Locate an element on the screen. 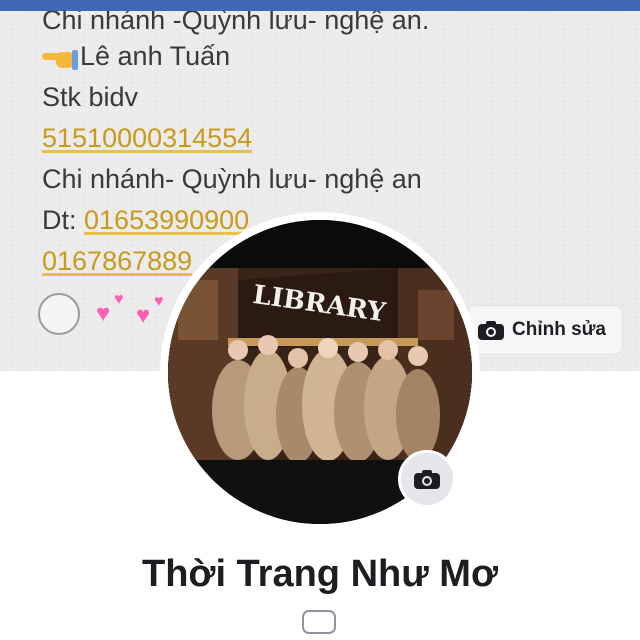 Image resolution: width=640 pixels, height=640 pixels. circle-outline-icon is located at coordinates (59, 314).